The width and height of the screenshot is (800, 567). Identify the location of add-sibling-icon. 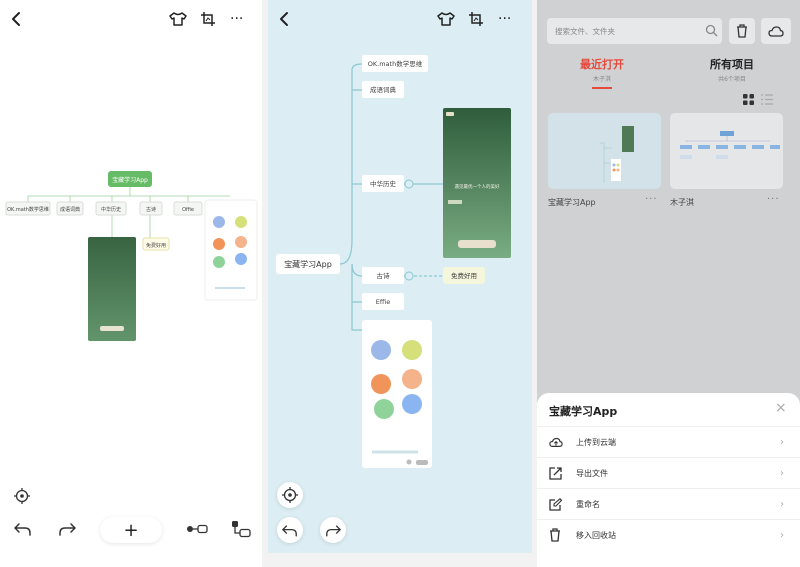
(197, 529).